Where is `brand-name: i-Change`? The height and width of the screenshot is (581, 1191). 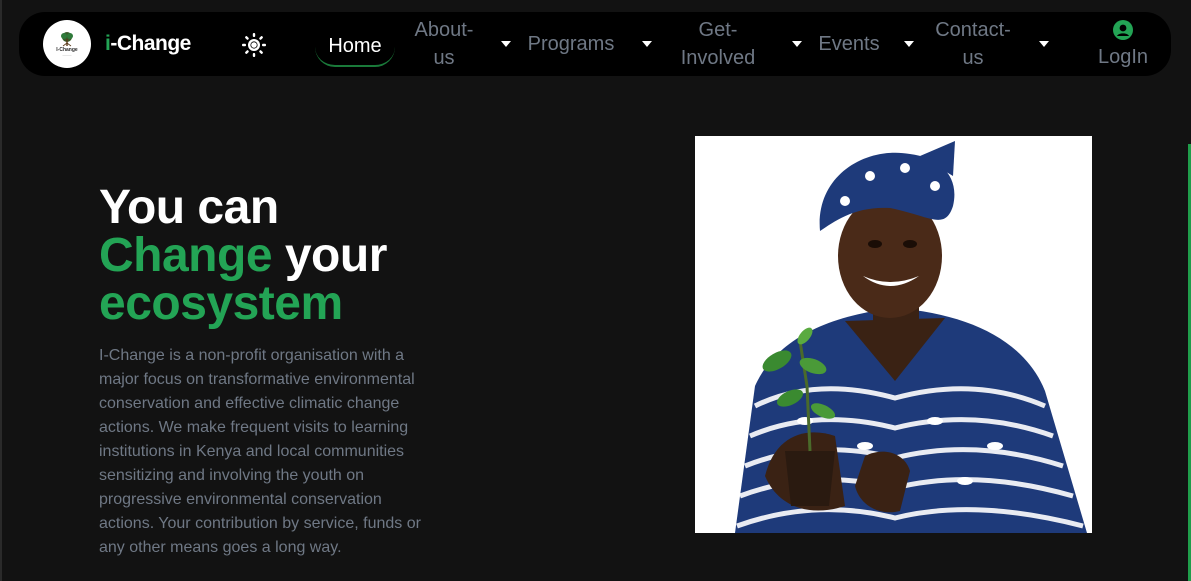
brand-name: i-Change is located at coordinates (148, 44).